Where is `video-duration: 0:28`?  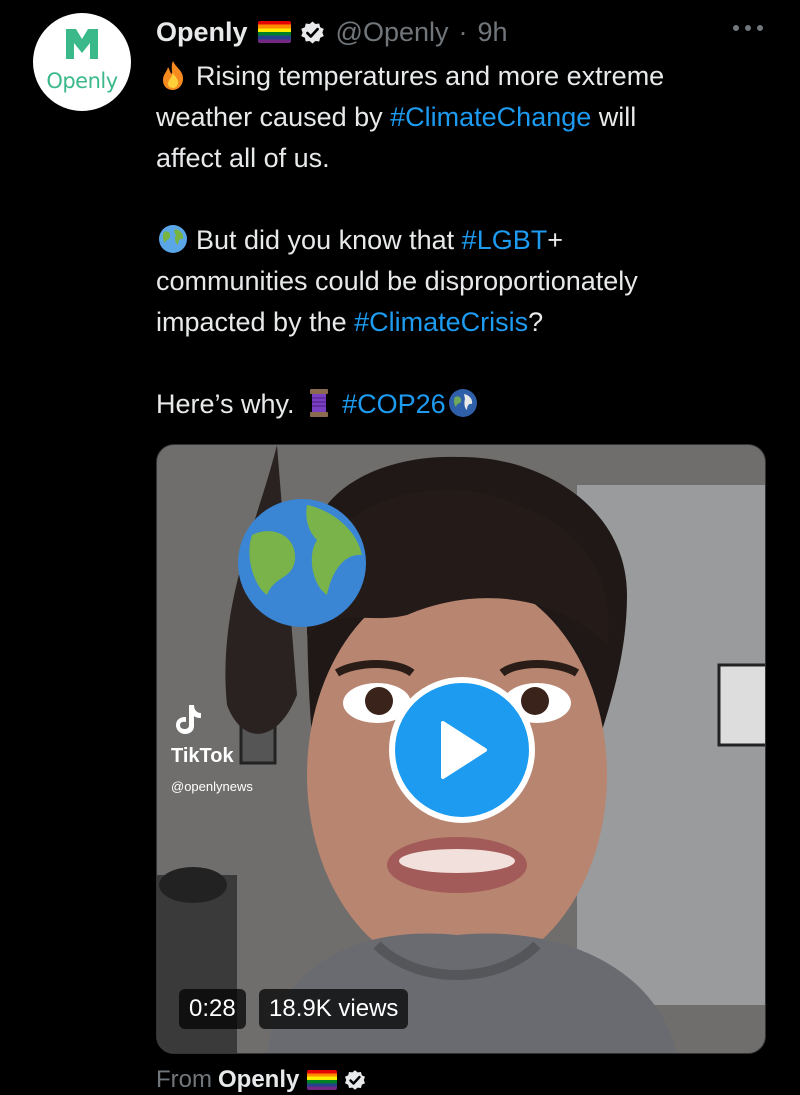
video-duration: 0:28 is located at coordinates (212, 1009).